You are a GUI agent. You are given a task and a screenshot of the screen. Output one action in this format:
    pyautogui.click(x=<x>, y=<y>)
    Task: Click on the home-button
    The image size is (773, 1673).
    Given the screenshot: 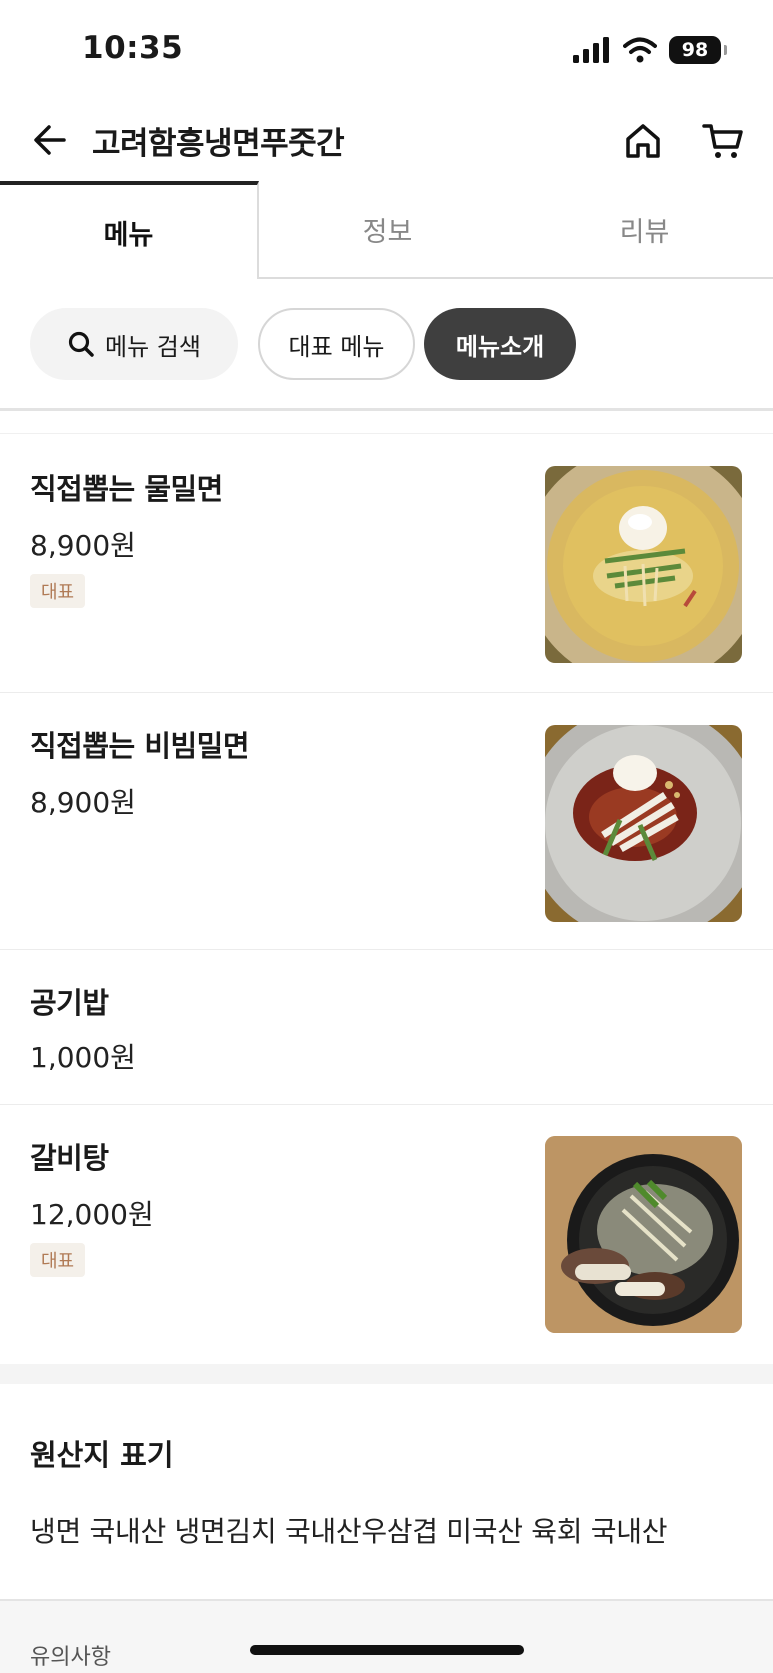 What is the action you would take?
    pyautogui.click(x=643, y=141)
    